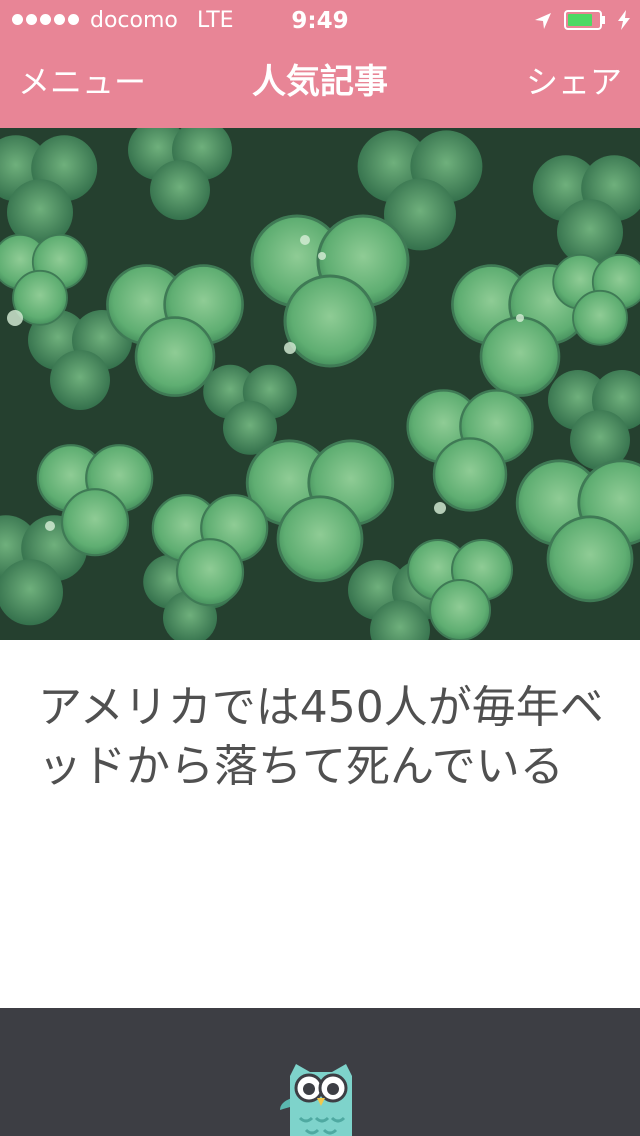  What do you see at coordinates (543, 21) in the screenshot?
I see `location-arrow-icon` at bounding box center [543, 21].